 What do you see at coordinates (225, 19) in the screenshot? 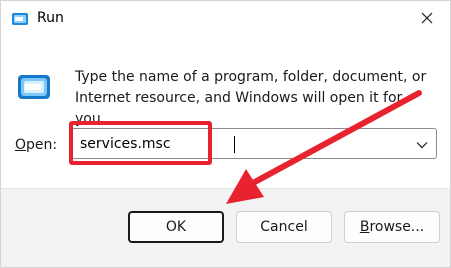
I see `title-bar: Run` at bounding box center [225, 19].